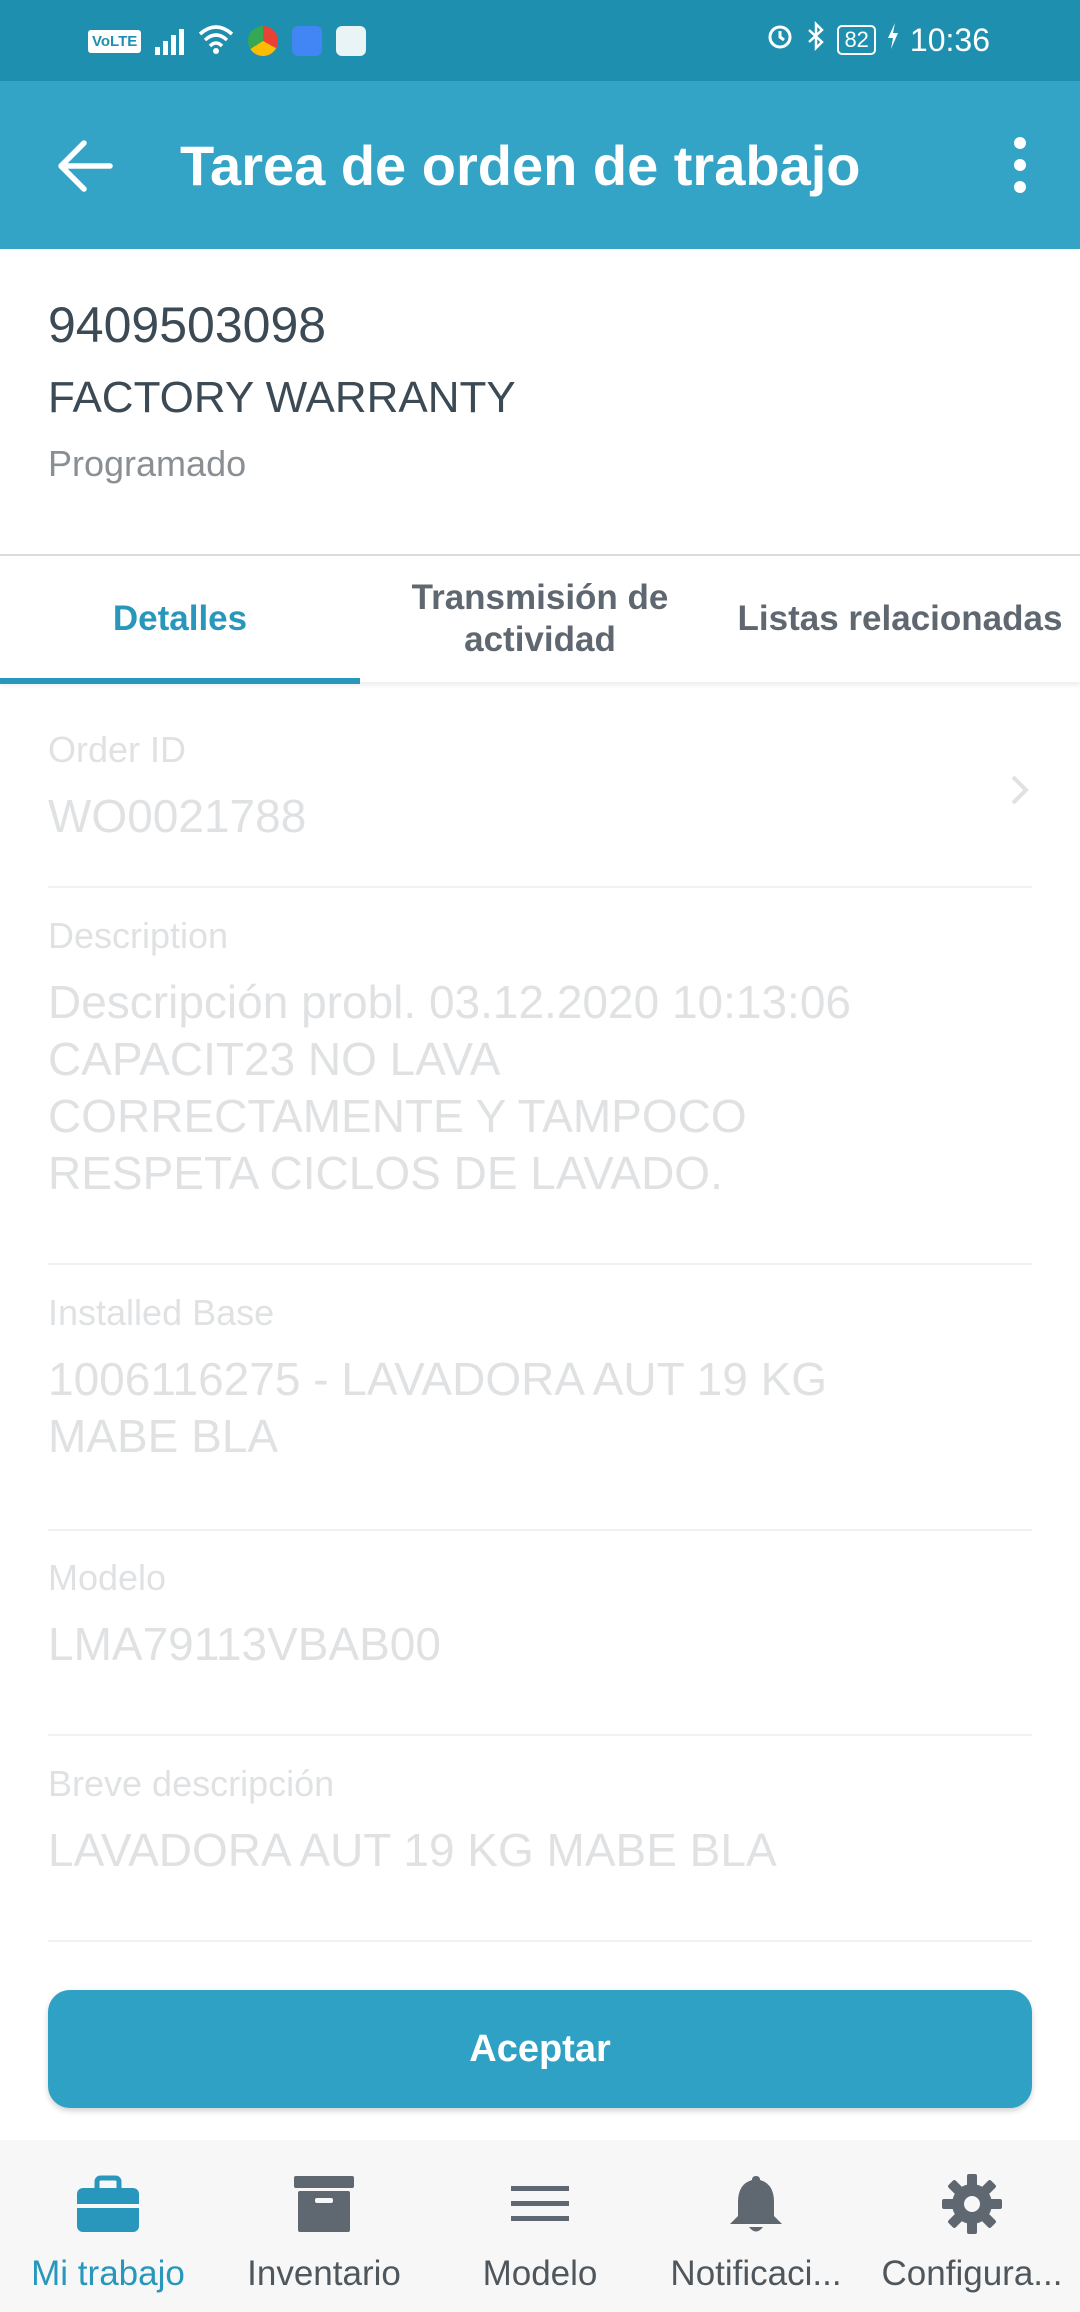 This screenshot has width=1080, height=2312. I want to click on field-label: Breve descripción, so click(191, 1783).